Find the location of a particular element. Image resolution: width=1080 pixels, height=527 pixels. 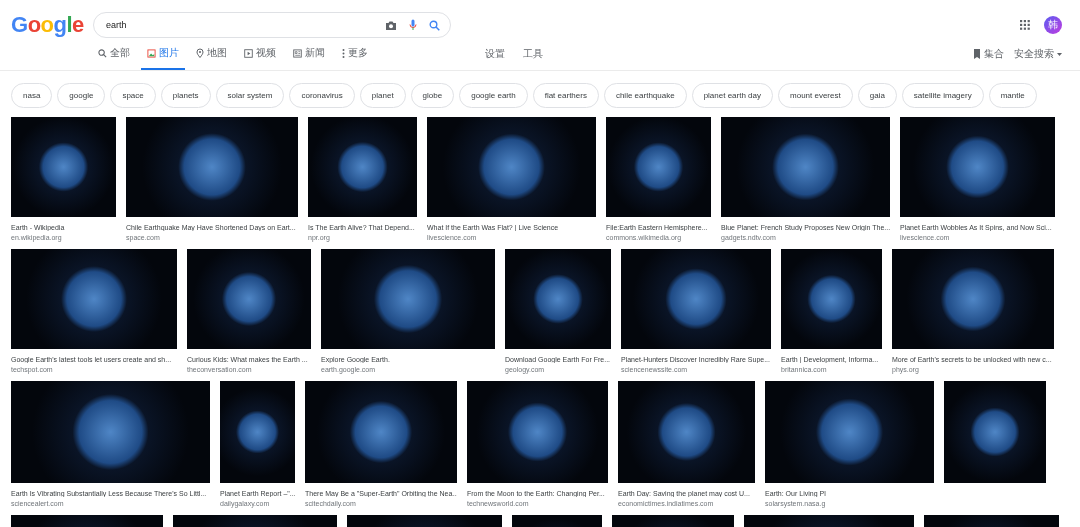

header-link: 安全搜索 is located at coordinates (1033, 58).